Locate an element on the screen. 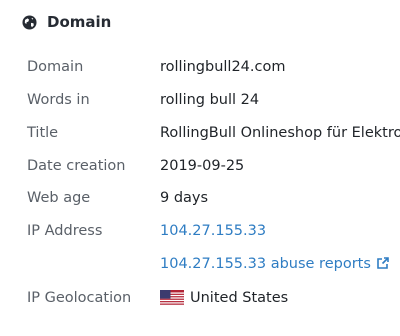 This screenshot has height=336, width=400. title-value: RollingBull Onlineshop für Elektro is located at coordinates (280, 133).